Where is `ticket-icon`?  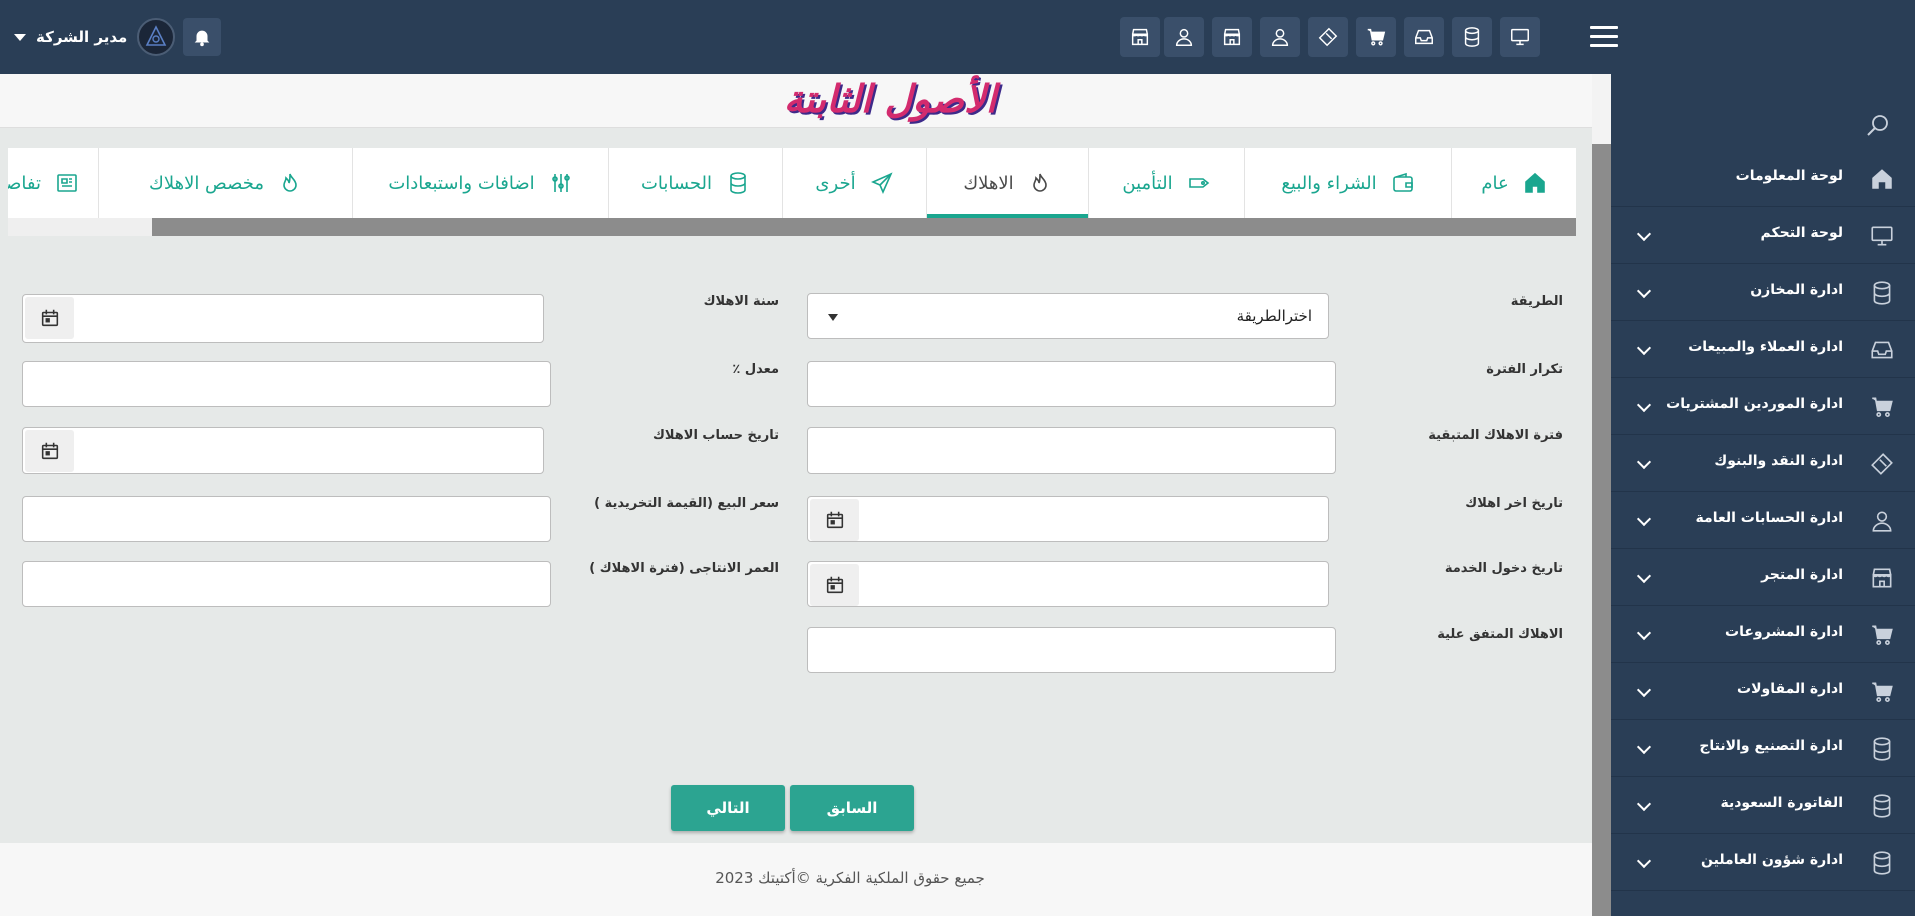 ticket-icon is located at coordinates (1328, 37).